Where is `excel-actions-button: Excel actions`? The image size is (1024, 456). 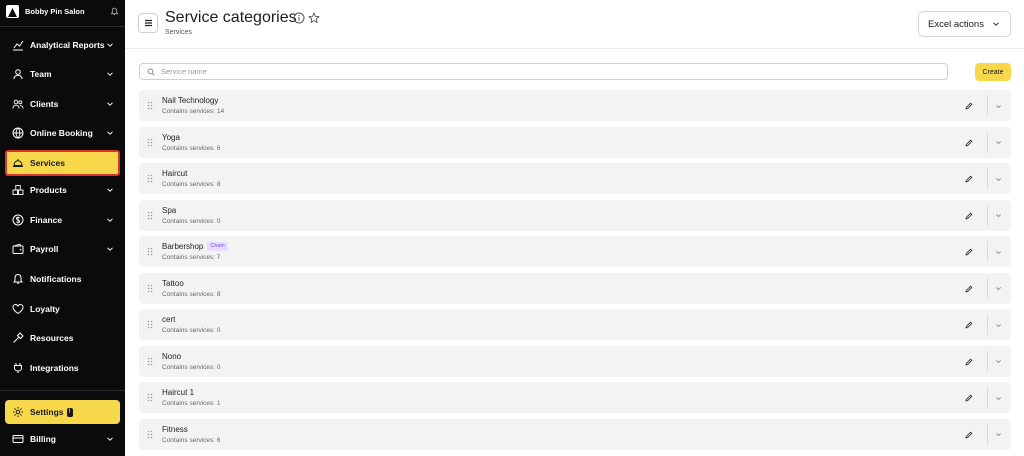
excel-actions-button: Excel actions is located at coordinates (964, 24).